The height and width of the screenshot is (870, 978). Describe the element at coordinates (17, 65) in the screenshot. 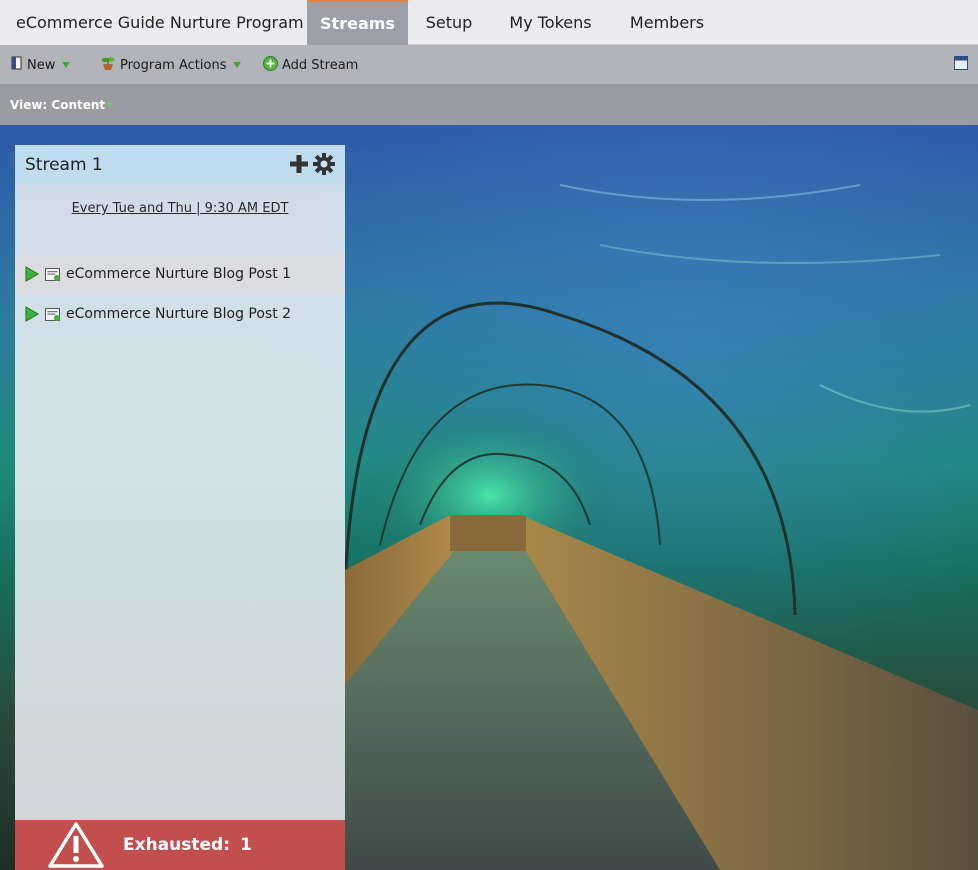

I see `new-document-icon` at that location.